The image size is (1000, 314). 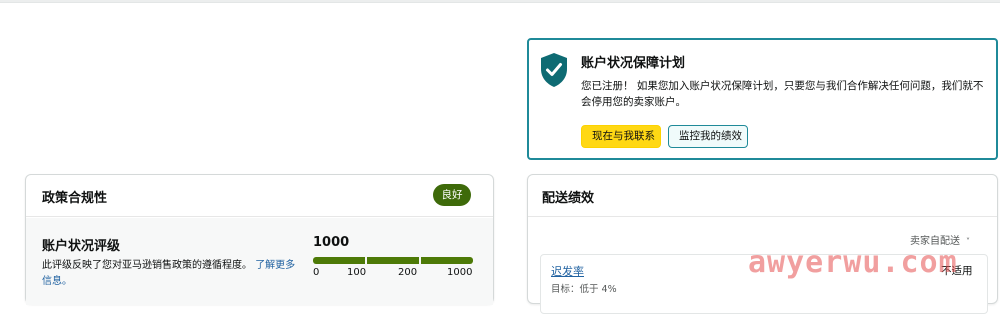 I want to click on scale-label: 100, so click(x=357, y=272).